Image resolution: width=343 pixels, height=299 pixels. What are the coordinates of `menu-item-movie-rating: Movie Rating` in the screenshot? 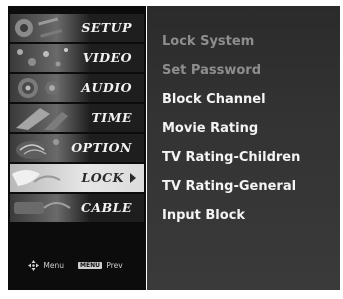 It's located at (210, 128).